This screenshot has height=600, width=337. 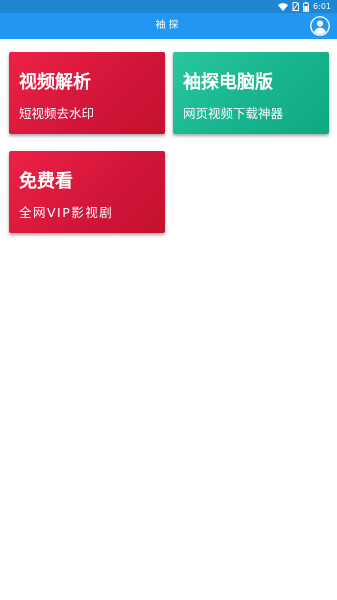 I want to click on account-button, so click(x=320, y=26).